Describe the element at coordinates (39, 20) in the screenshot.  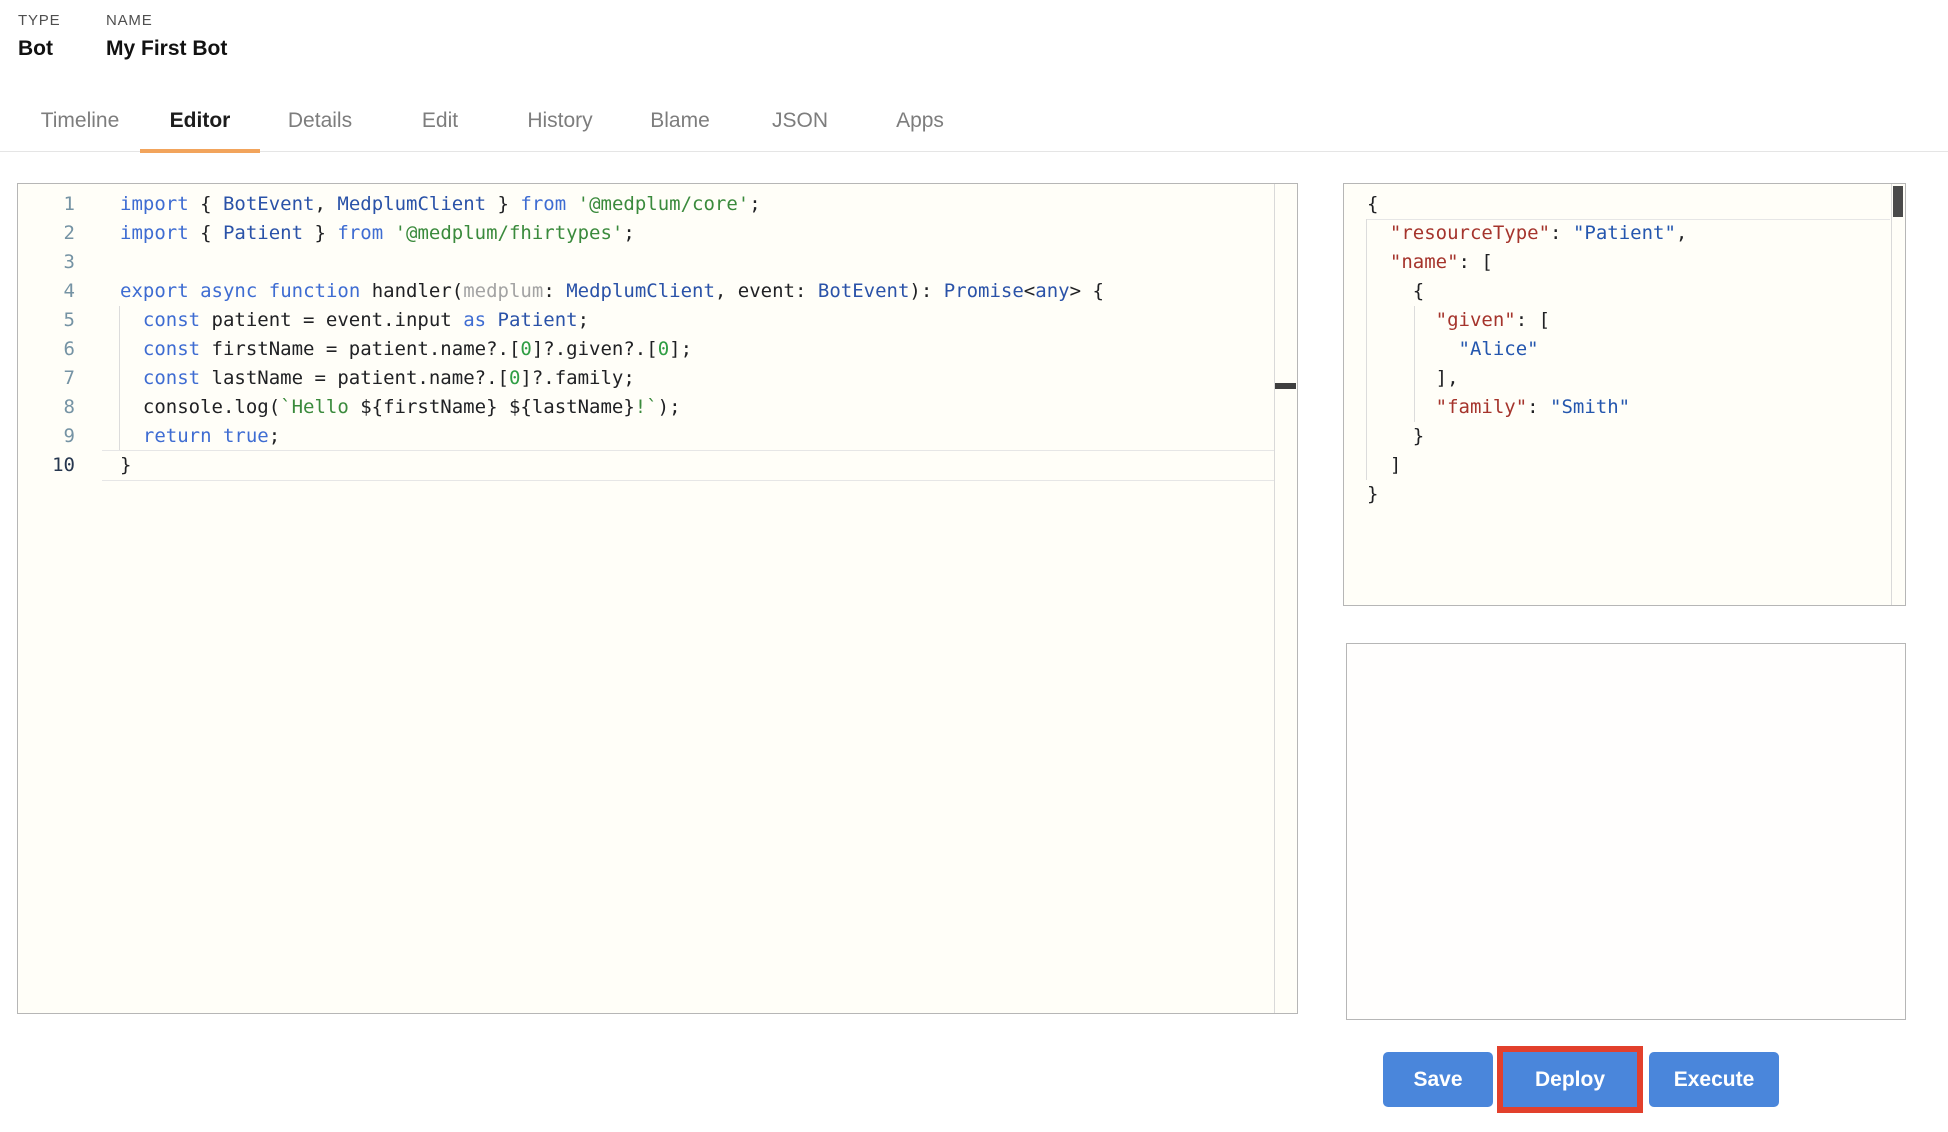
I see `type-label: TYPE` at that location.